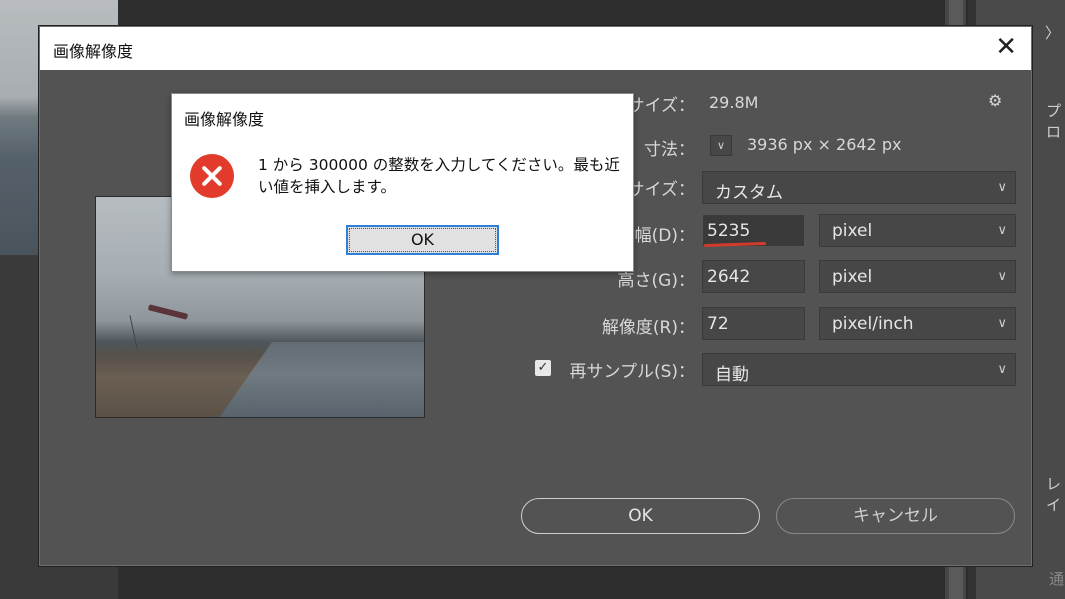 The width and height of the screenshot is (1065, 599). Describe the element at coordinates (212, 176) in the screenshot. I see `error-icon` at that location.